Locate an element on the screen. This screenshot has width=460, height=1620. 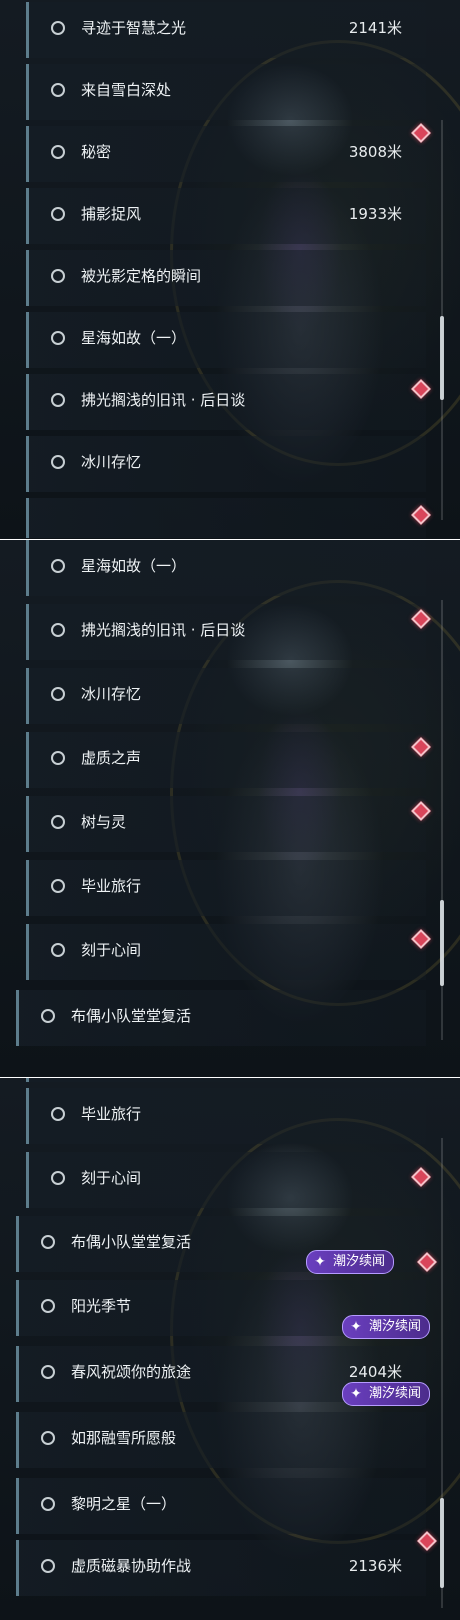
quest-row: 如那融雪所愿般 is located at coordinates (221, 1440).